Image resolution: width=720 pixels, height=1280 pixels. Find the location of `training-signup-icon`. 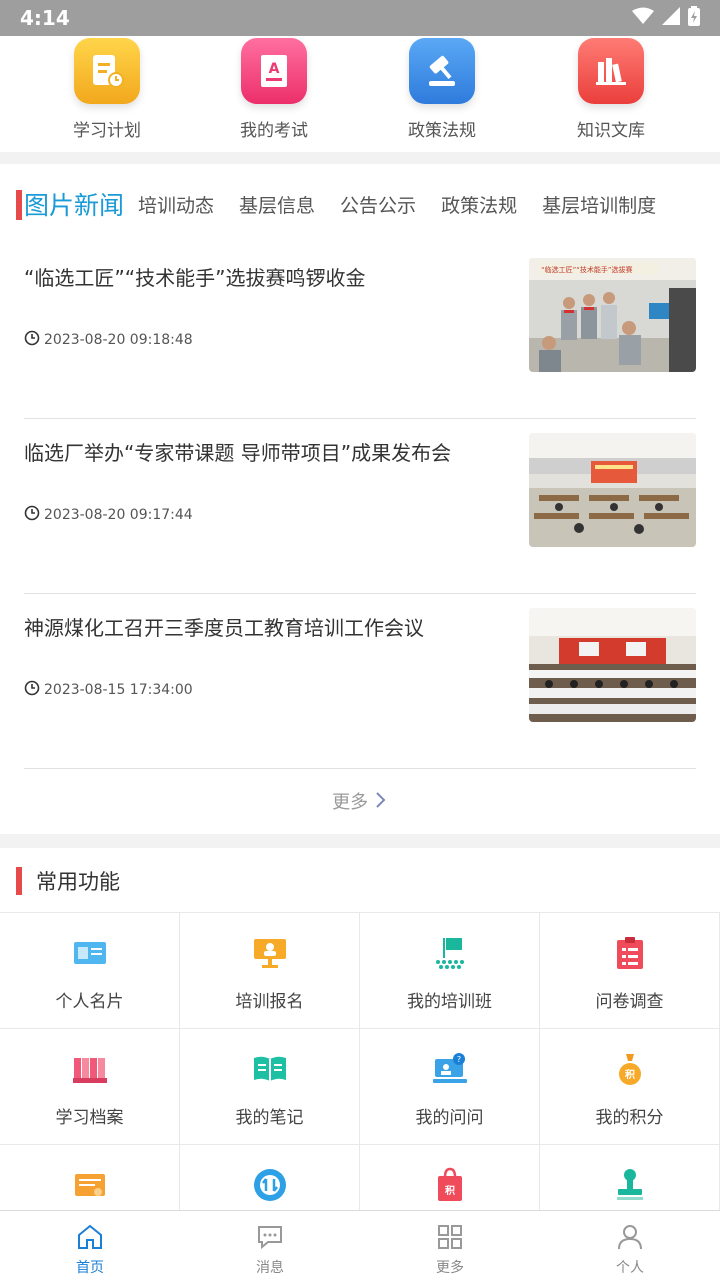

training-signup-icon is located at coordinates (270, 953).